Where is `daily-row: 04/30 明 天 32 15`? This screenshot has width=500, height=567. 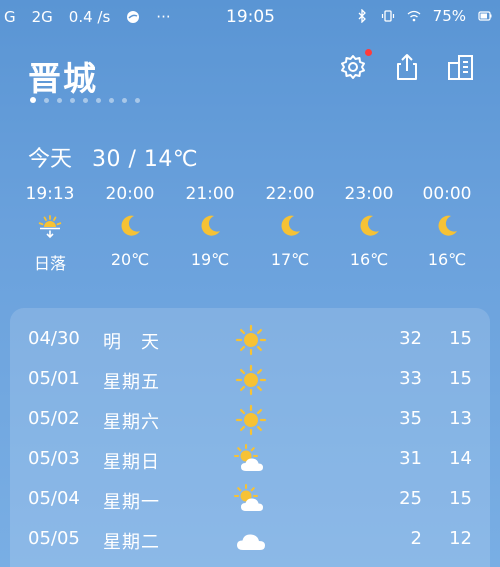
daily-row: 04/30 明 天 32 15 is located at coordinates (250, 340).